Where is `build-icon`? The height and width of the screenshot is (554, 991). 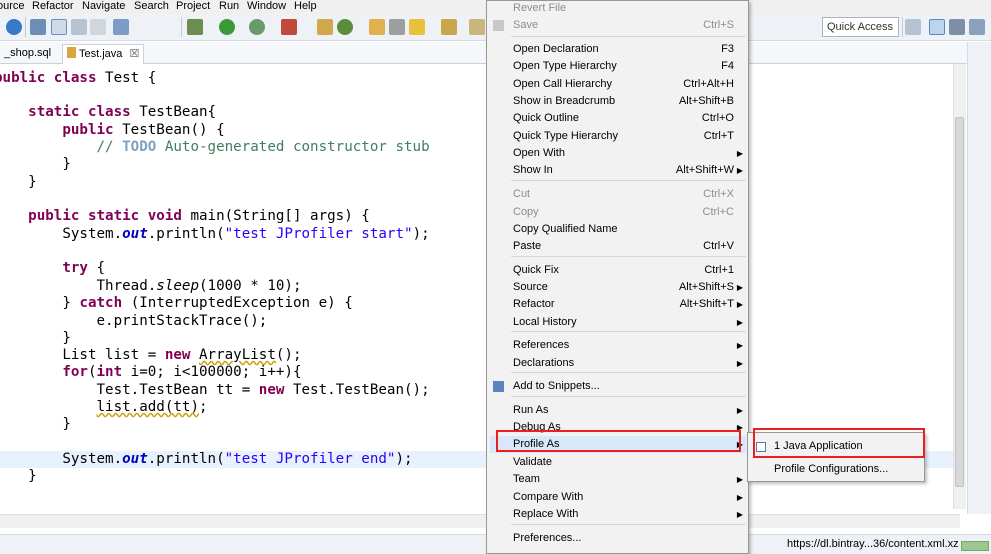 build-icon is located at coordinates (325, 27).